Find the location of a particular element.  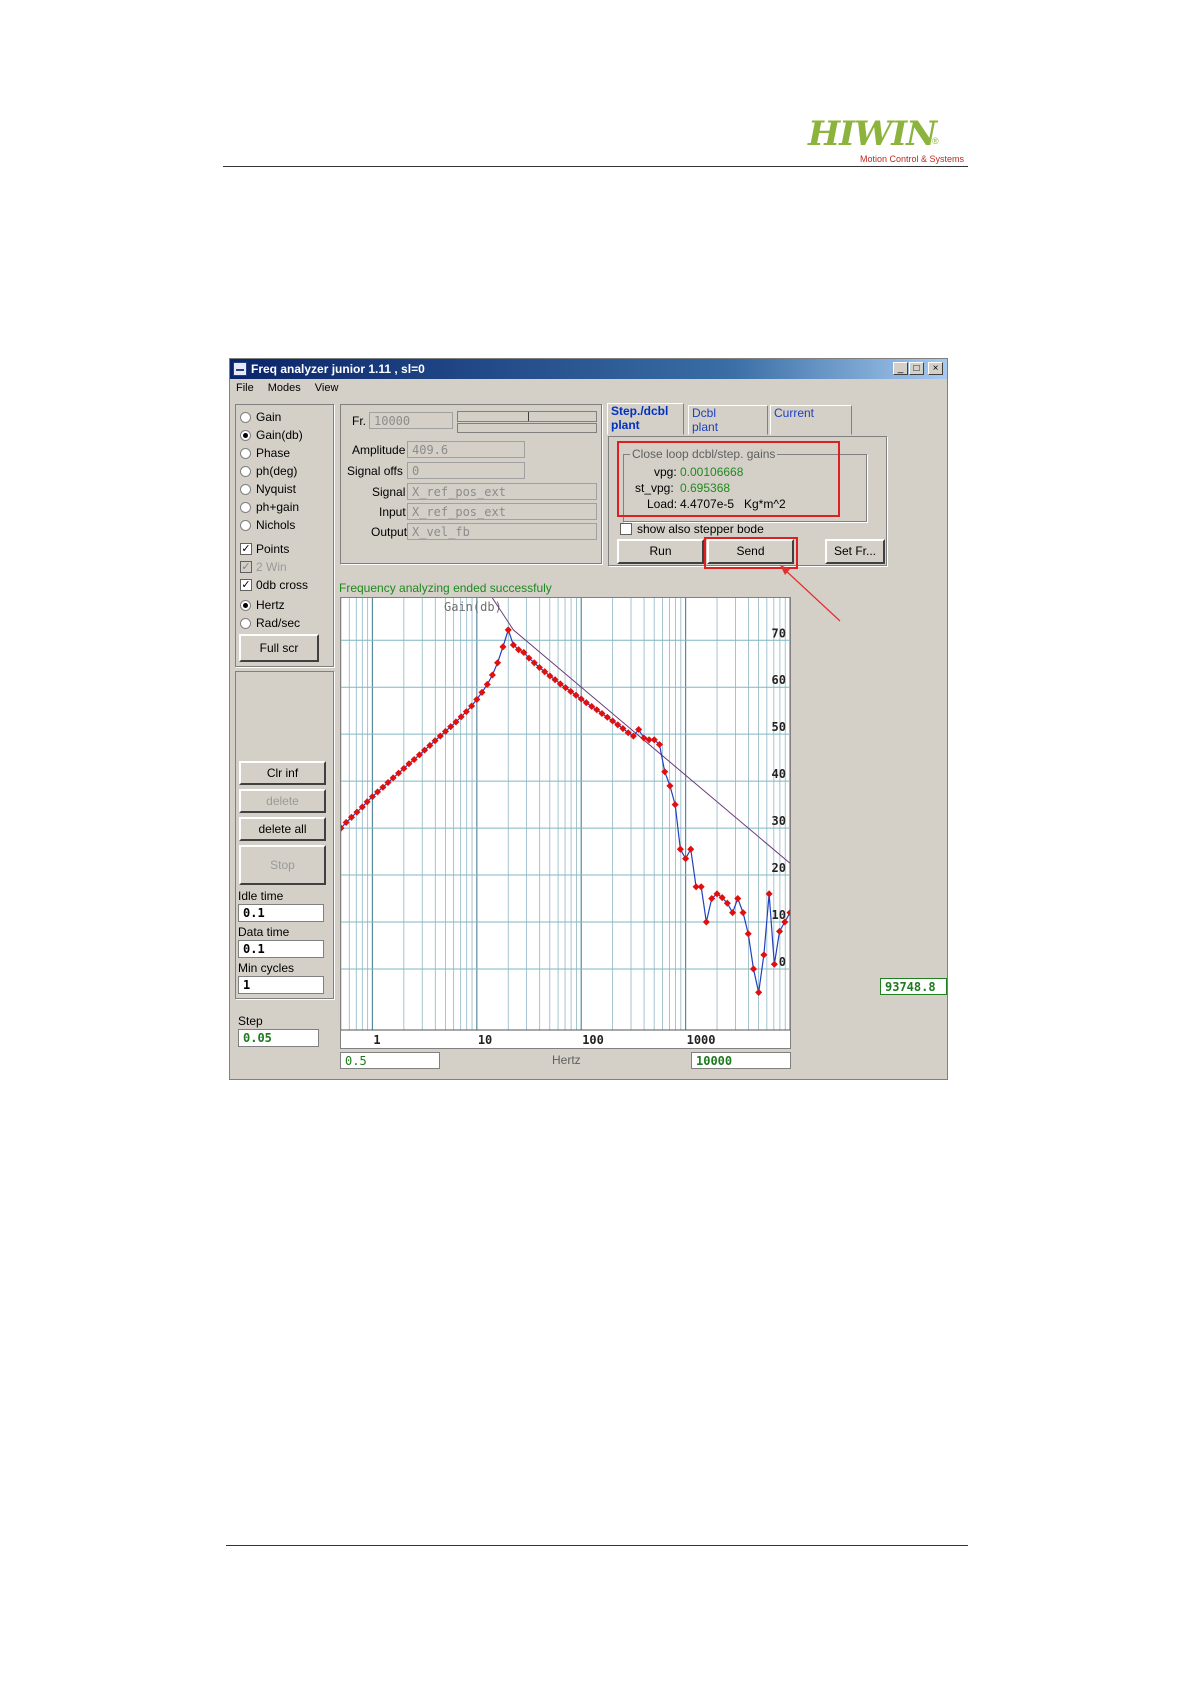

full-scr-button: Full scr is located at coordinates (279, 648).